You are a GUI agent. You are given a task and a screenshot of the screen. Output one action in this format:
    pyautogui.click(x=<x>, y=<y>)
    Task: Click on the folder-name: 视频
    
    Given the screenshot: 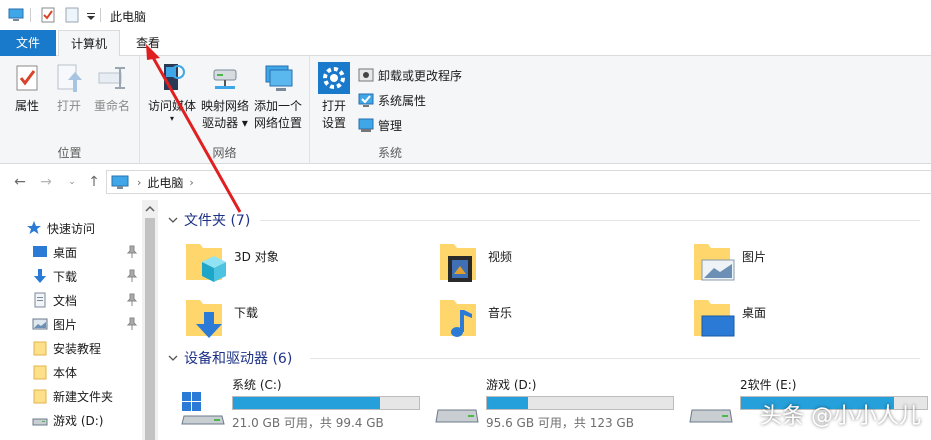 What is the action you would take?
    pyautogui.click(x=500, y=257)
    